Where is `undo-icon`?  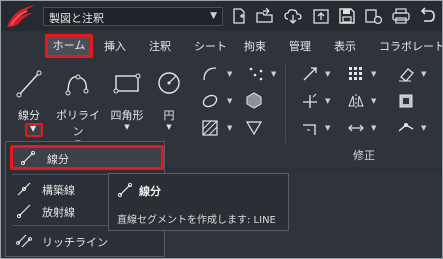 undo-icon is located at coordinates (427, 16).